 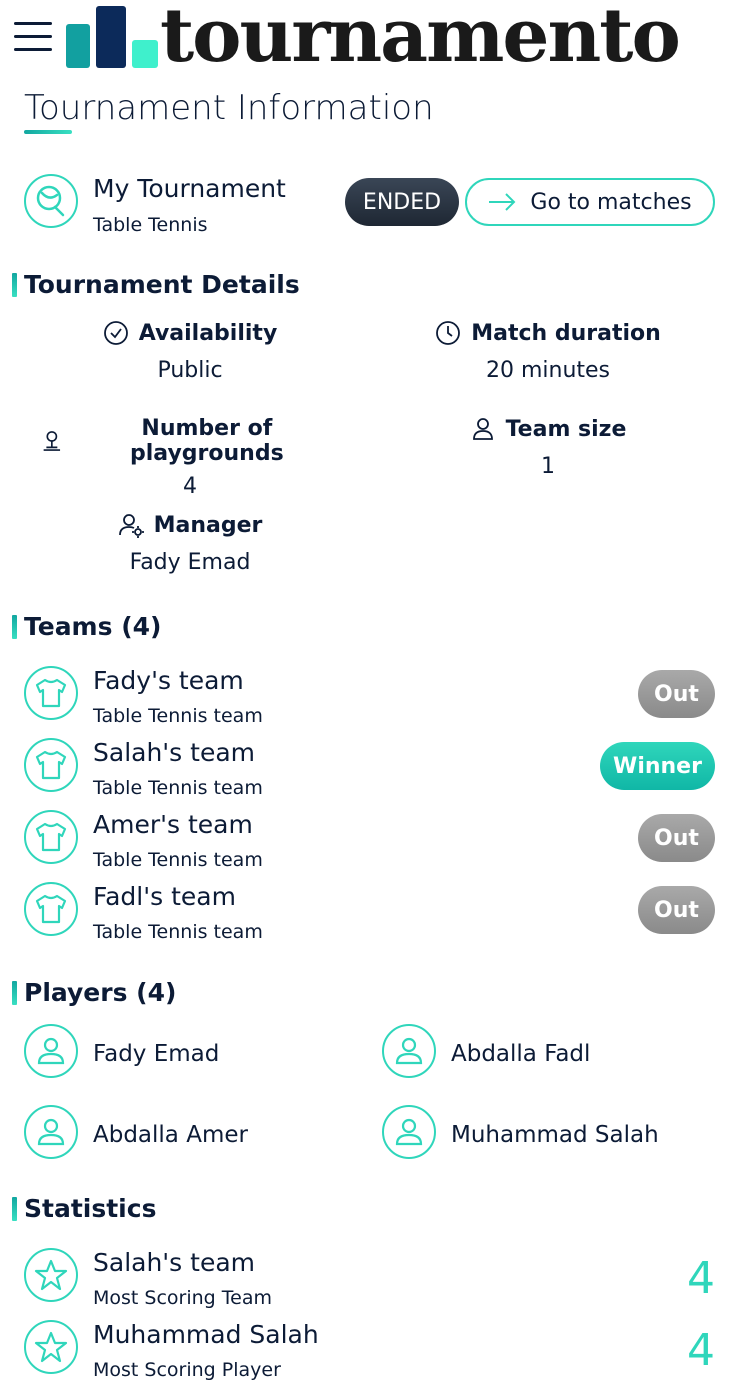 What do you see at coordinates (156, 285) in the screenshot?
I see `details-heading: Tournament Details` at bounding box center [156, 285].